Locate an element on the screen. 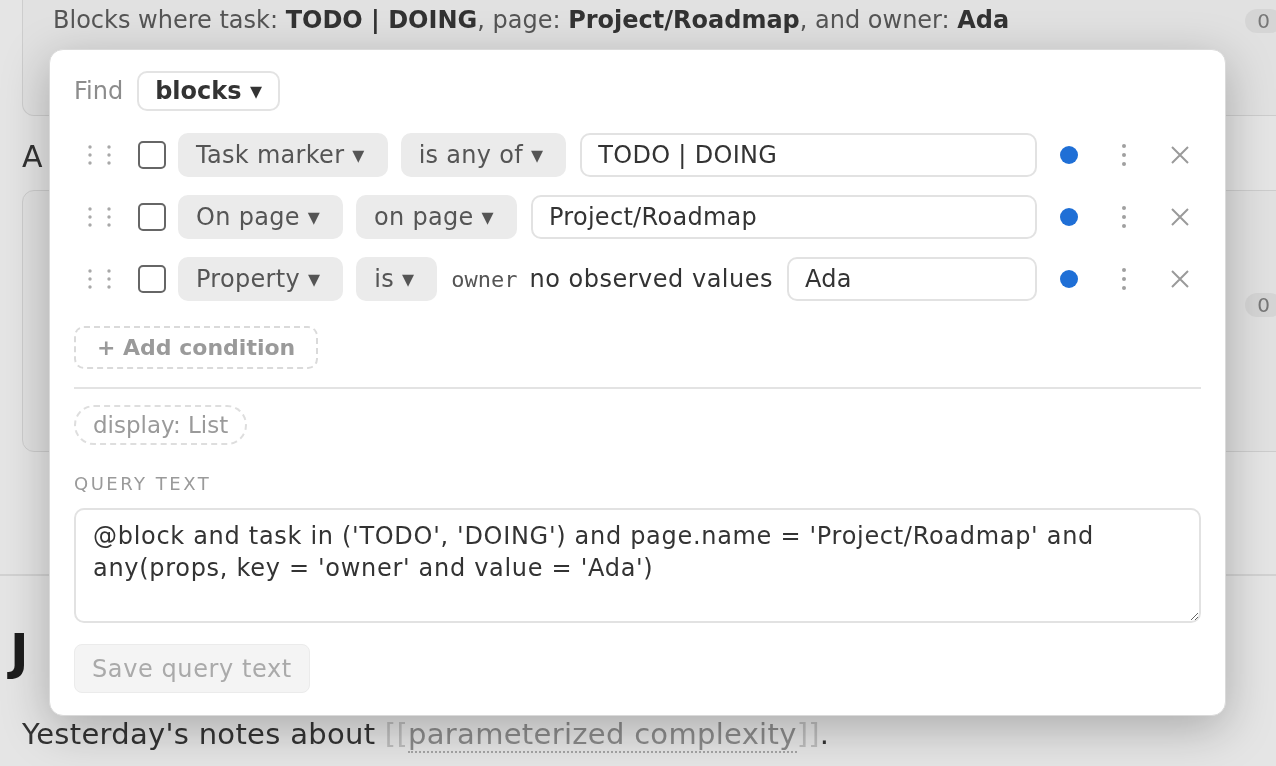  property-key: owner is located at coordinates (484, 279).